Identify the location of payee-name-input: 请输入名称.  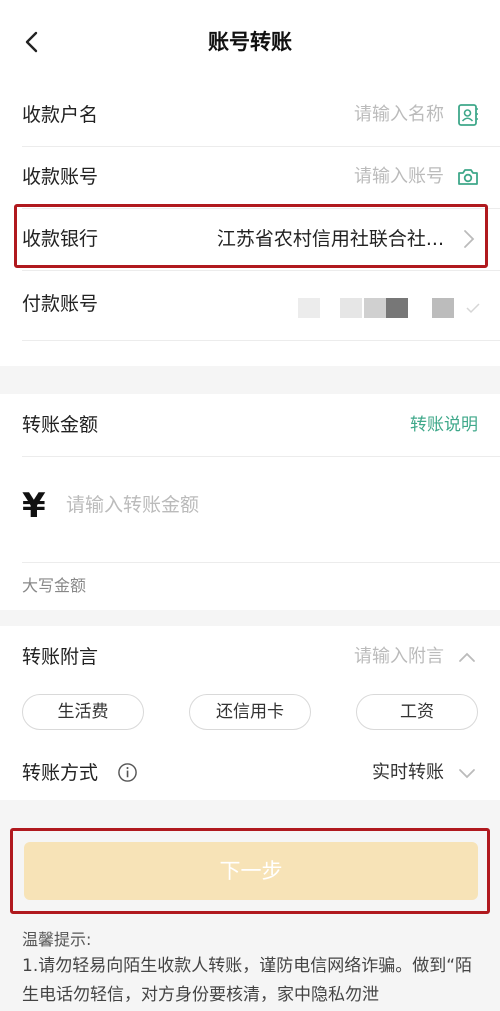
(399, 115).